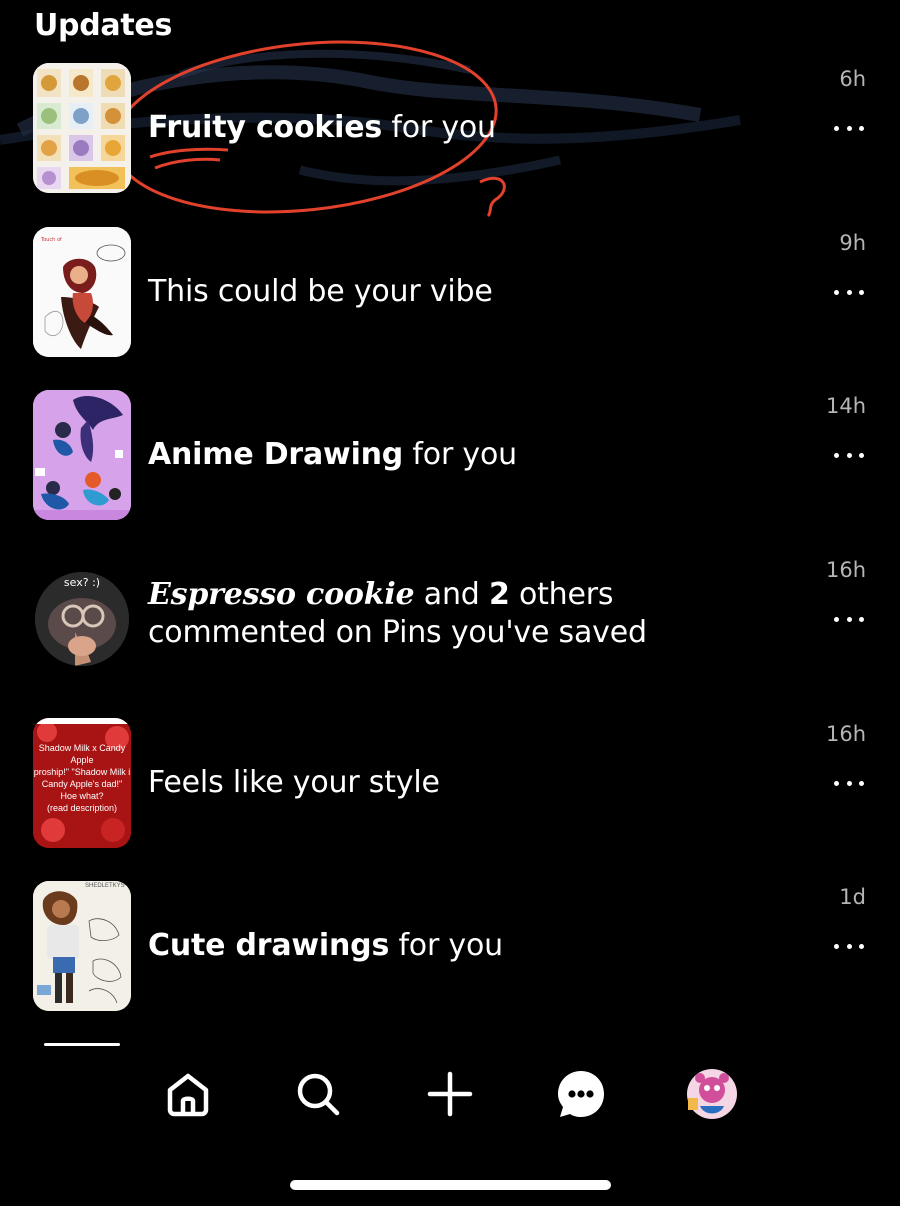 This screenshot has width=900, height=1206. I want to click on notification-row: SHEDLETKYS Cute drawings for you 1d, so click(450, 947).